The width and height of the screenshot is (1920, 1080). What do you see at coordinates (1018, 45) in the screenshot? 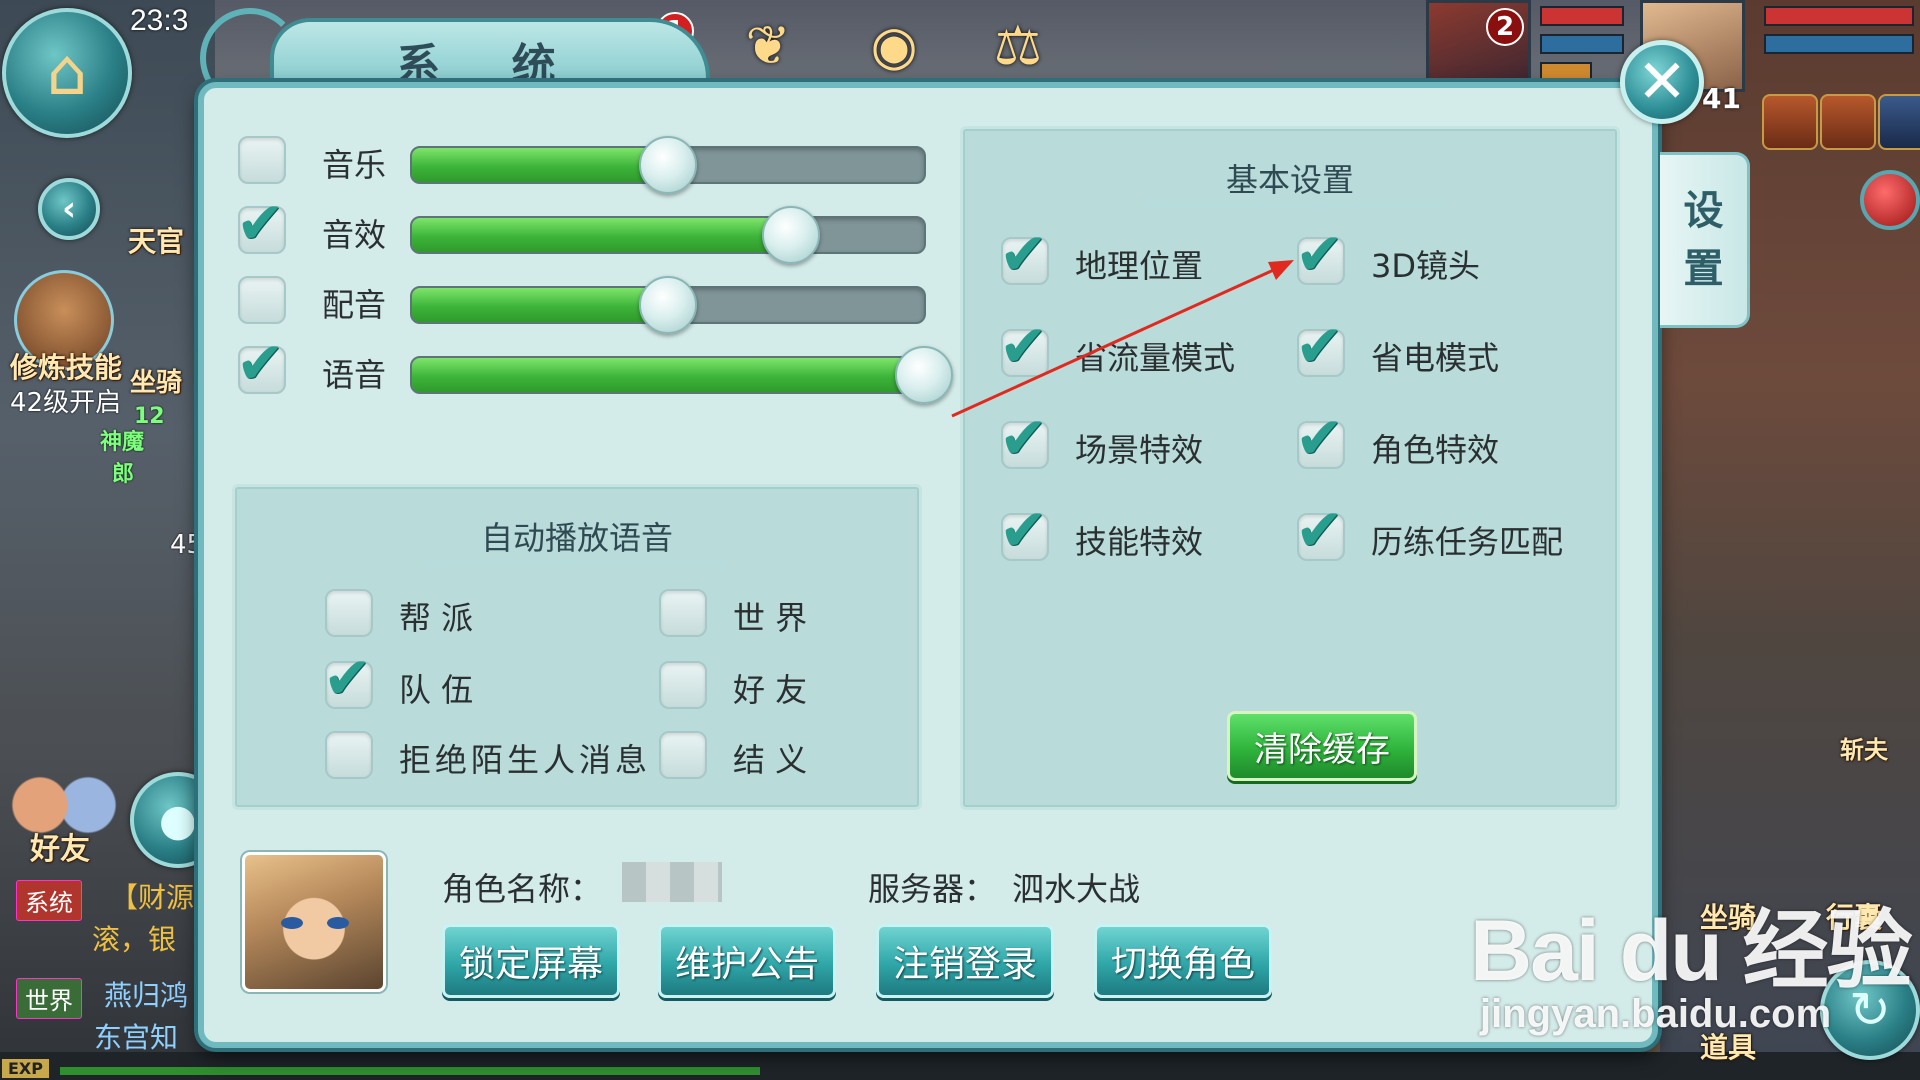
I see `scales-icon: ⚖` at bounding box center [1018, 45].